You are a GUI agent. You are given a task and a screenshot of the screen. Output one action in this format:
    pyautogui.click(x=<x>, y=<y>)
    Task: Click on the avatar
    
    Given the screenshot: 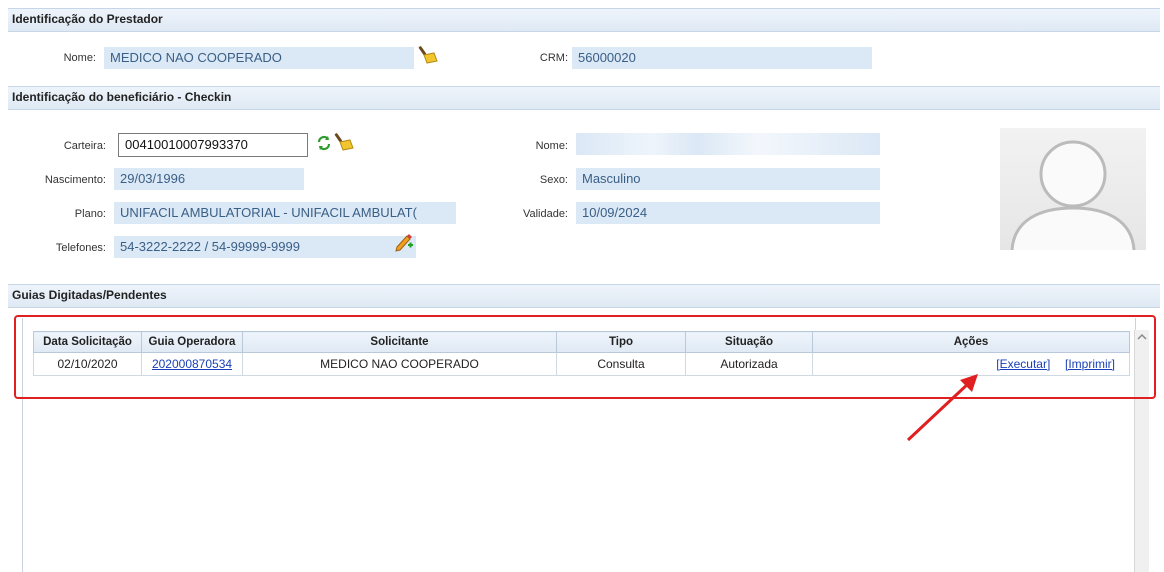 What is the action you would take?
    pyautogui.click(x=1073, y=189)
    